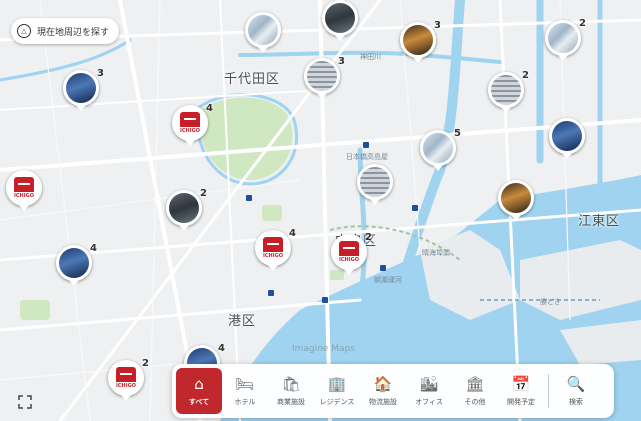  What do you see at coordinates (73, 32) in the screenshot?
I see `locate-nearby-label: 現在地周辺を探す` at bounding box center [73, 32].